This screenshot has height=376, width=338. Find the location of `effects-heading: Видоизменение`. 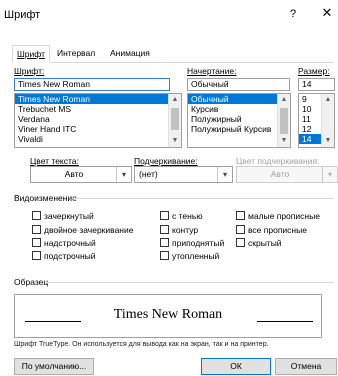

effects-heading: Видоизменение is located at coordinates (45, 198).